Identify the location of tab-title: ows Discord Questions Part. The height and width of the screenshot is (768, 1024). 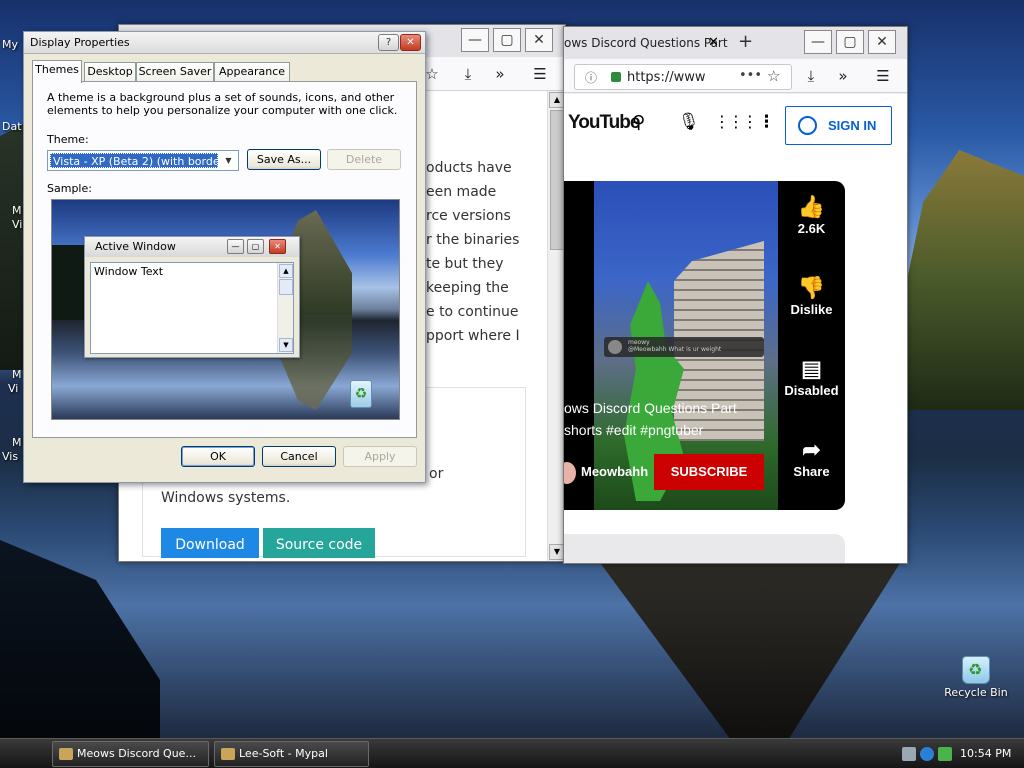
(646, 43).